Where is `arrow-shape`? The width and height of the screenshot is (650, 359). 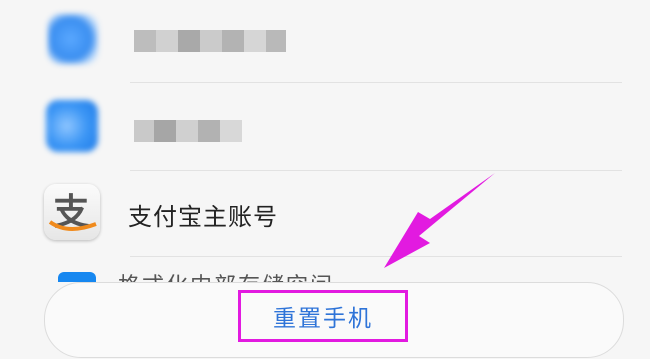
arrow-shape is located at coordinates (439, 220).